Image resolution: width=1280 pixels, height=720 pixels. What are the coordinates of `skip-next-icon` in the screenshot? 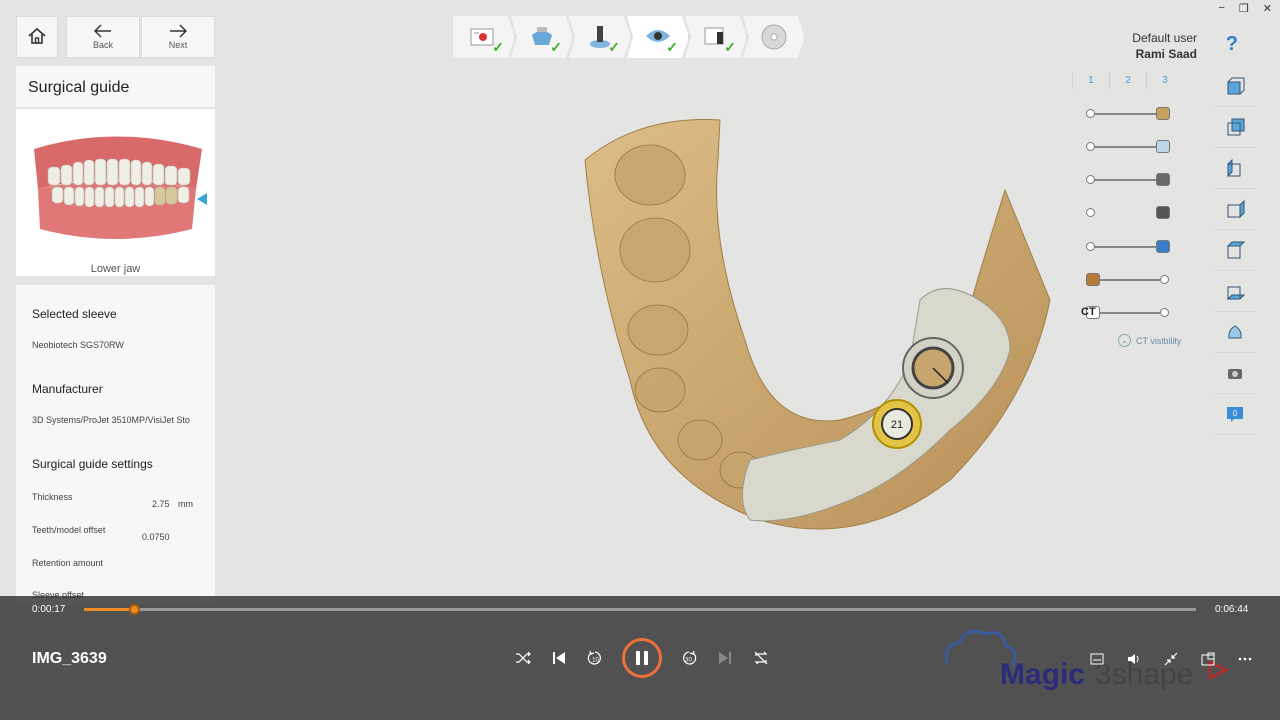 It's located at (725, 658).